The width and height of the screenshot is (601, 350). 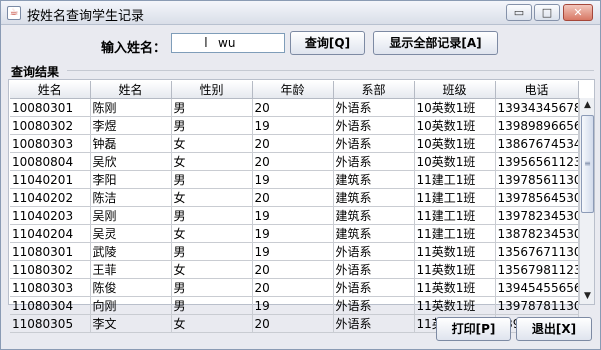 I want to click on table-cell: 王菲, so click(x=131, y=269).